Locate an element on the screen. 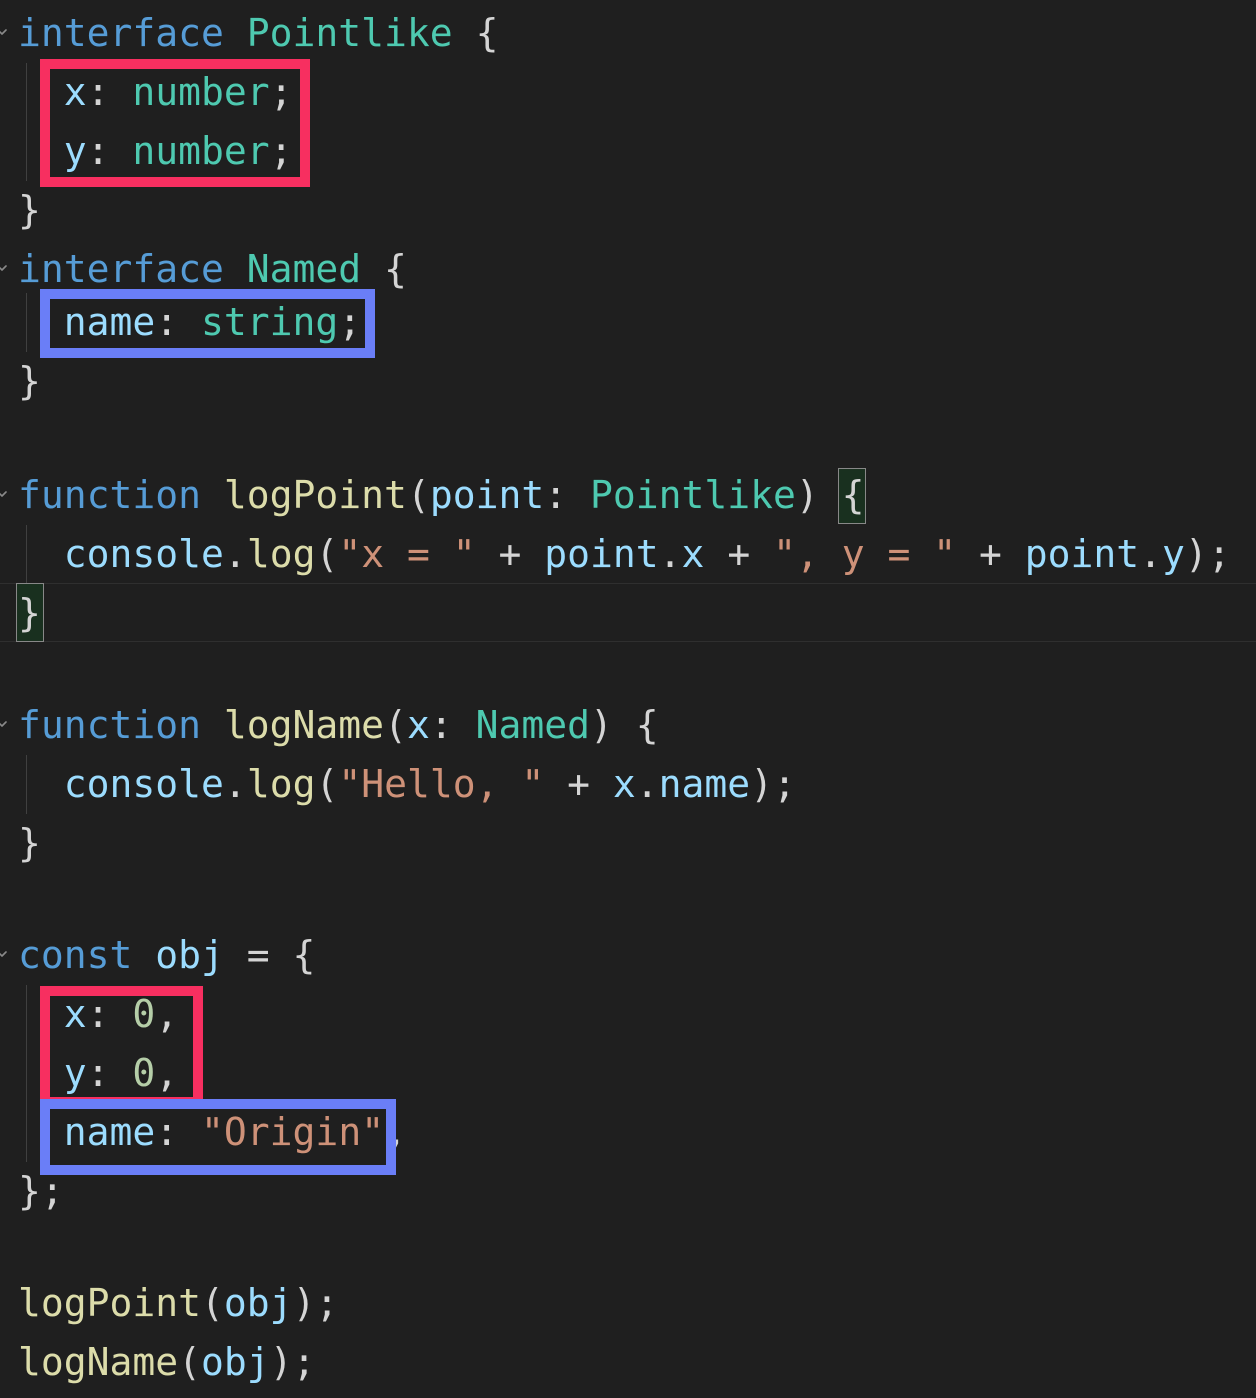 This screenshot has height=1398, width=1256. code-token-num: 0 is located at coordinates (144, 1014).